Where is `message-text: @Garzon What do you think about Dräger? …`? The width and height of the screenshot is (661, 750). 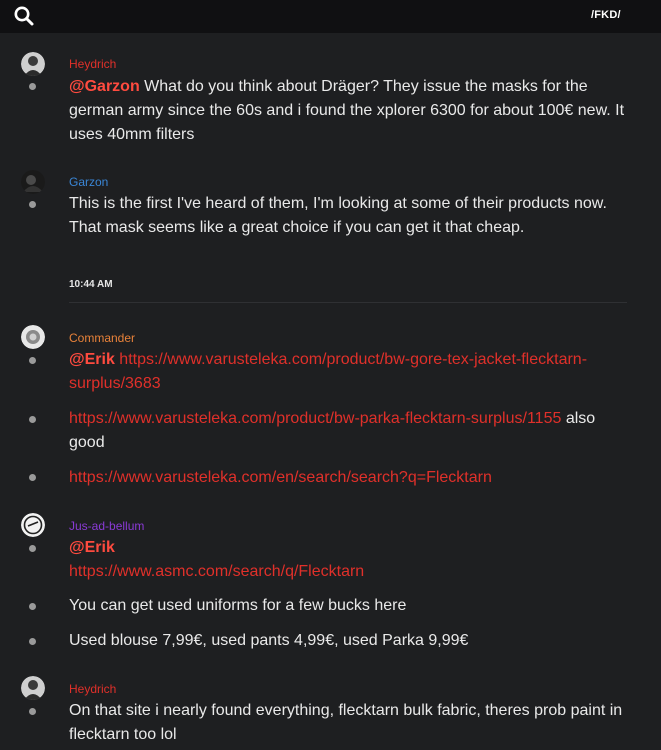 message-text: @Garzon What do you think about Dräger? … is located at coordinates (328, 86).